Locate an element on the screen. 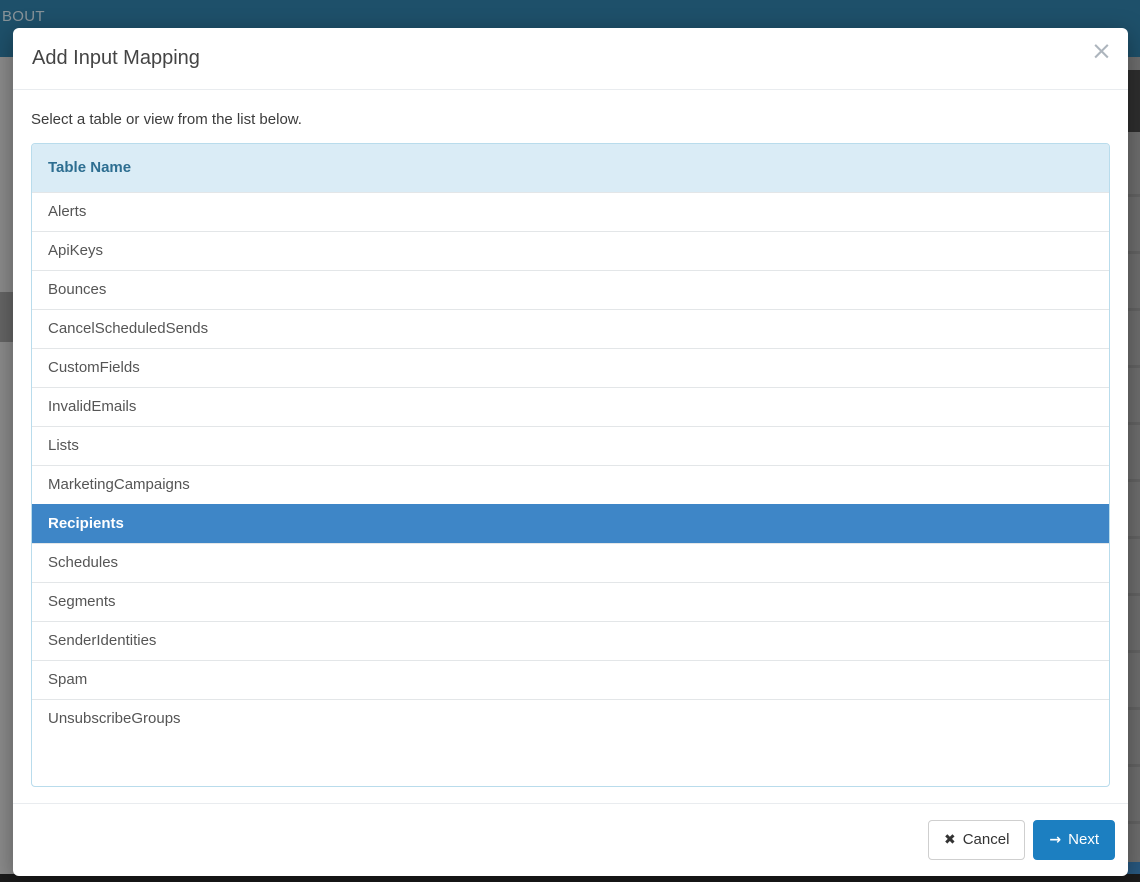  cancel-button: ✖ Cancel is located at coordinates (976, 840).